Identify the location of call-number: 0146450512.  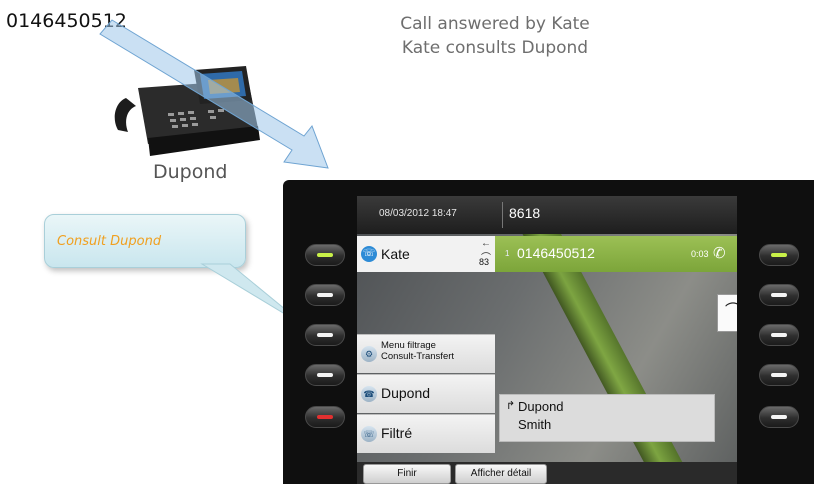
(556, 253).